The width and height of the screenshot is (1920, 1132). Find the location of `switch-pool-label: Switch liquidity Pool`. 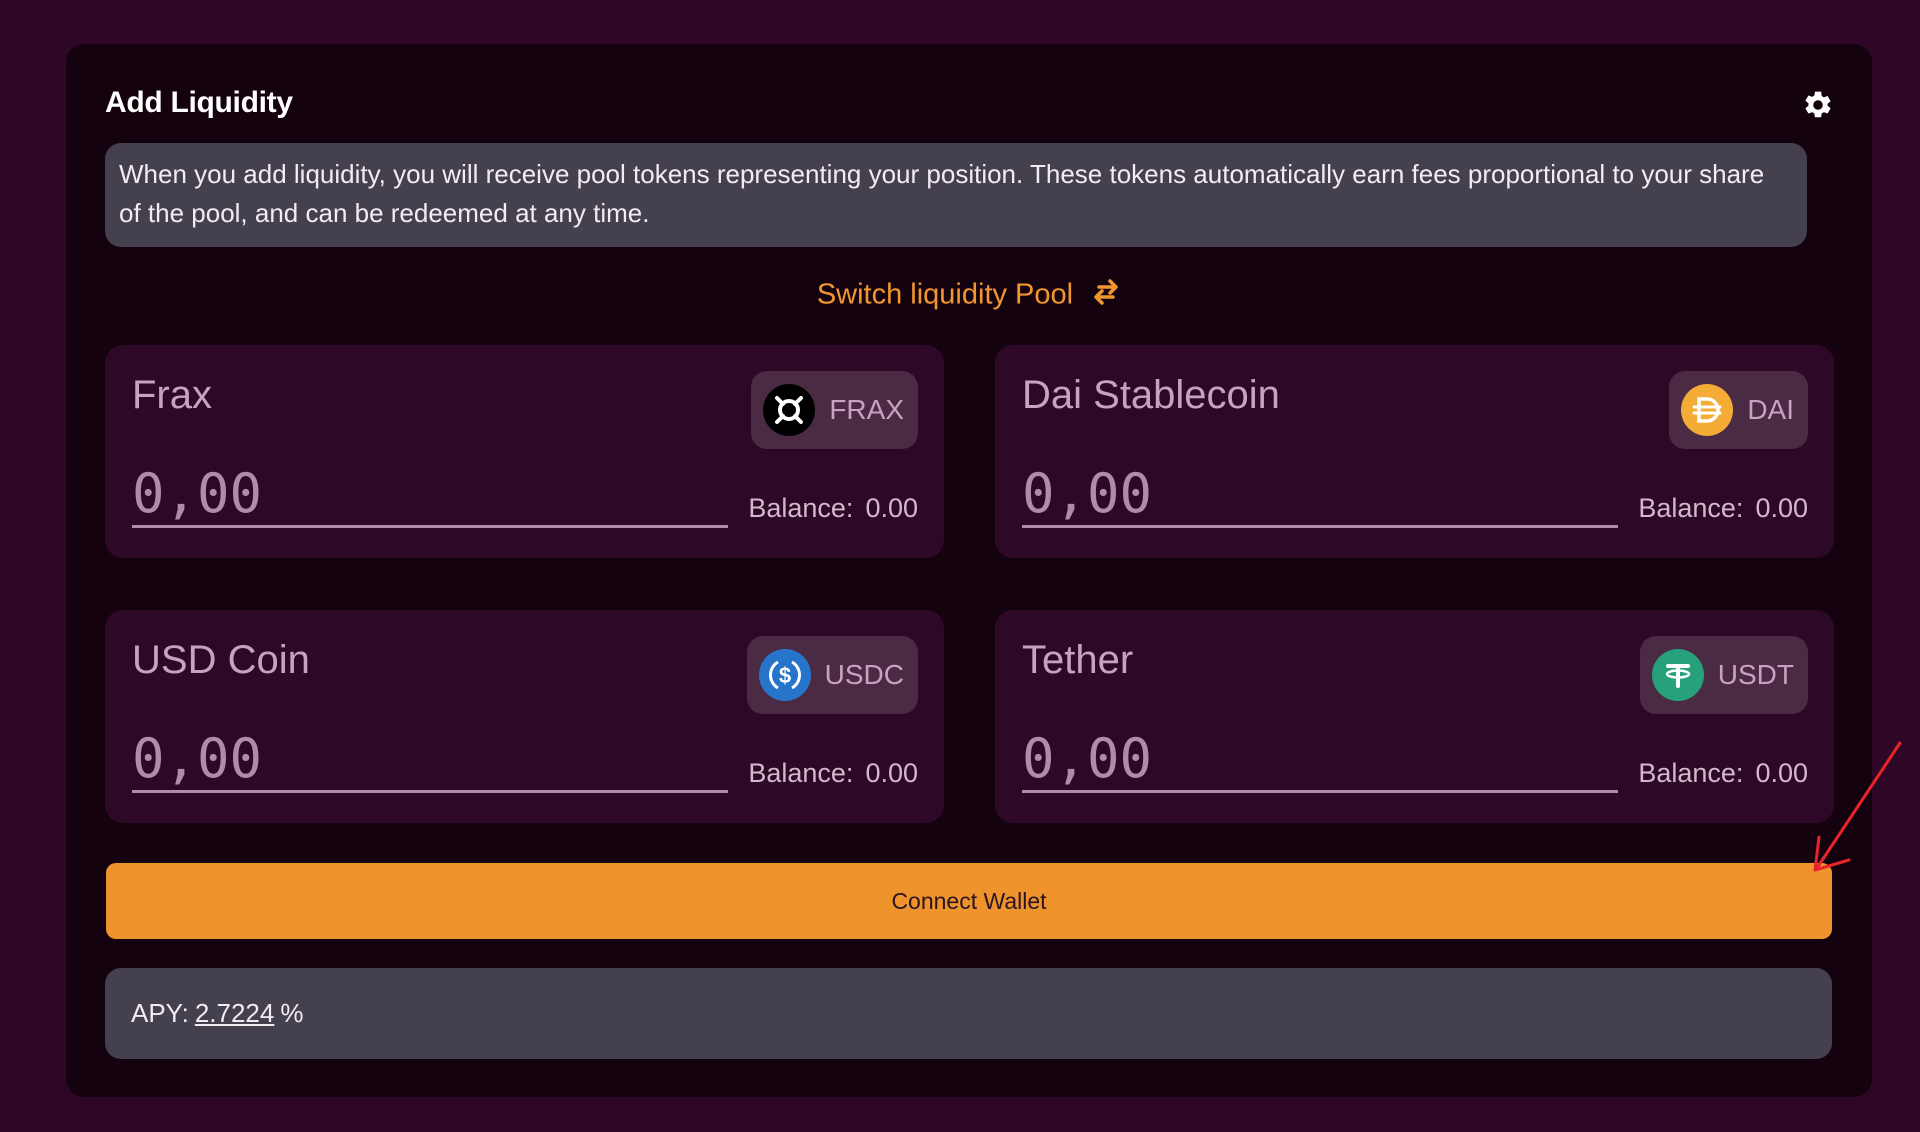

switch-pool-label: Switch liquidity Pool is located at coordinates (945, 294).